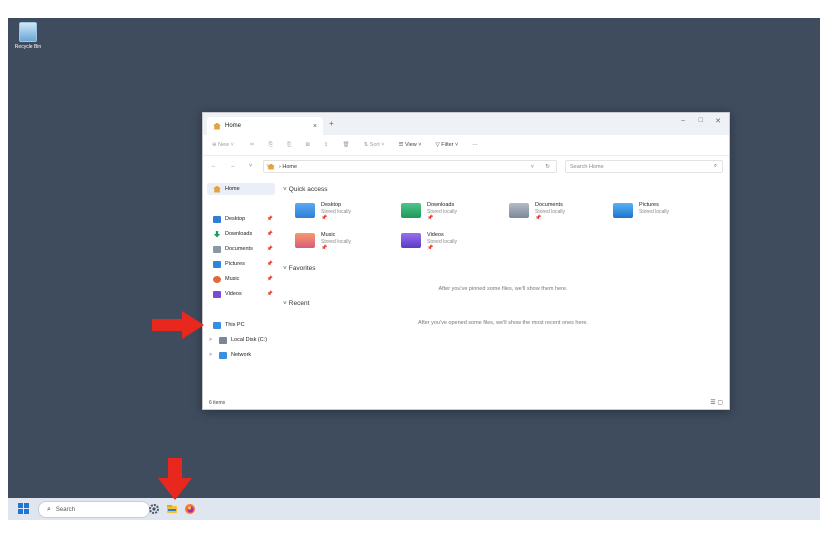 This screenshot has height=538, width=828. I want to click on sidebar-item-home: Home, so click(241, 189).